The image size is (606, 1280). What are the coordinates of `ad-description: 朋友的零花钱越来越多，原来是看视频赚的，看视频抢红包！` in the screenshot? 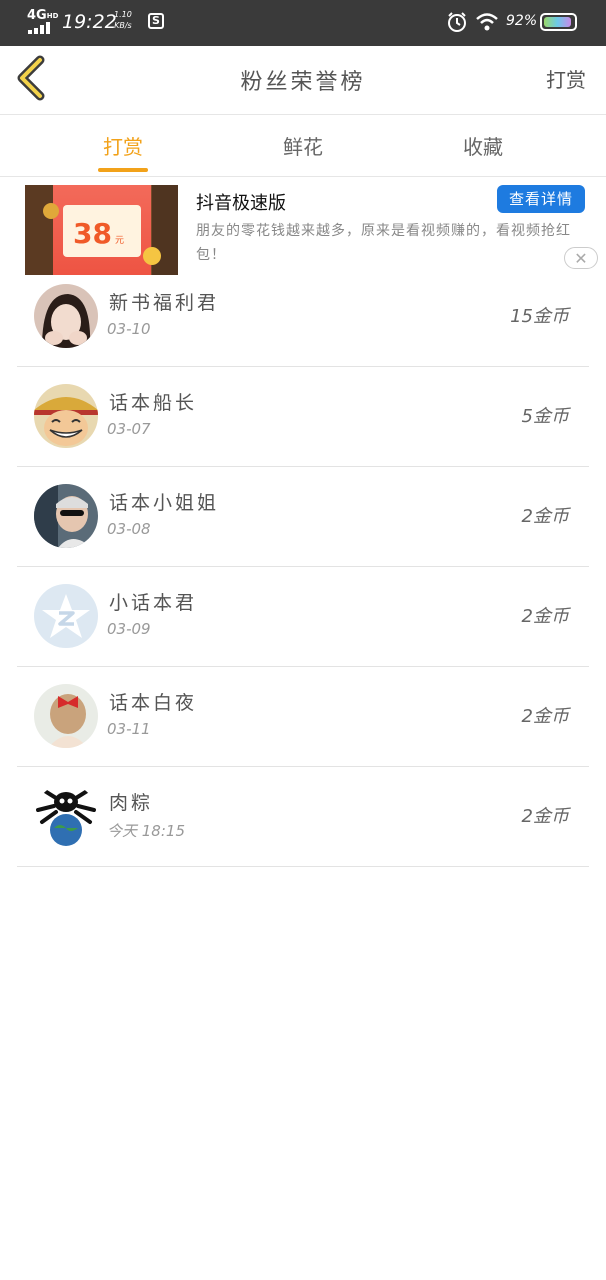 It's located at (383, 243).